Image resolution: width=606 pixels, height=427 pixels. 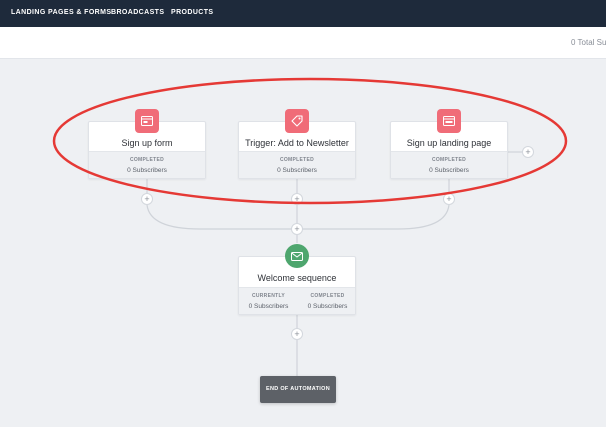 What do you see at coordinates (297, 256) in the screenshot?
I see `envelope-icon` at bounding box center [297, 256].